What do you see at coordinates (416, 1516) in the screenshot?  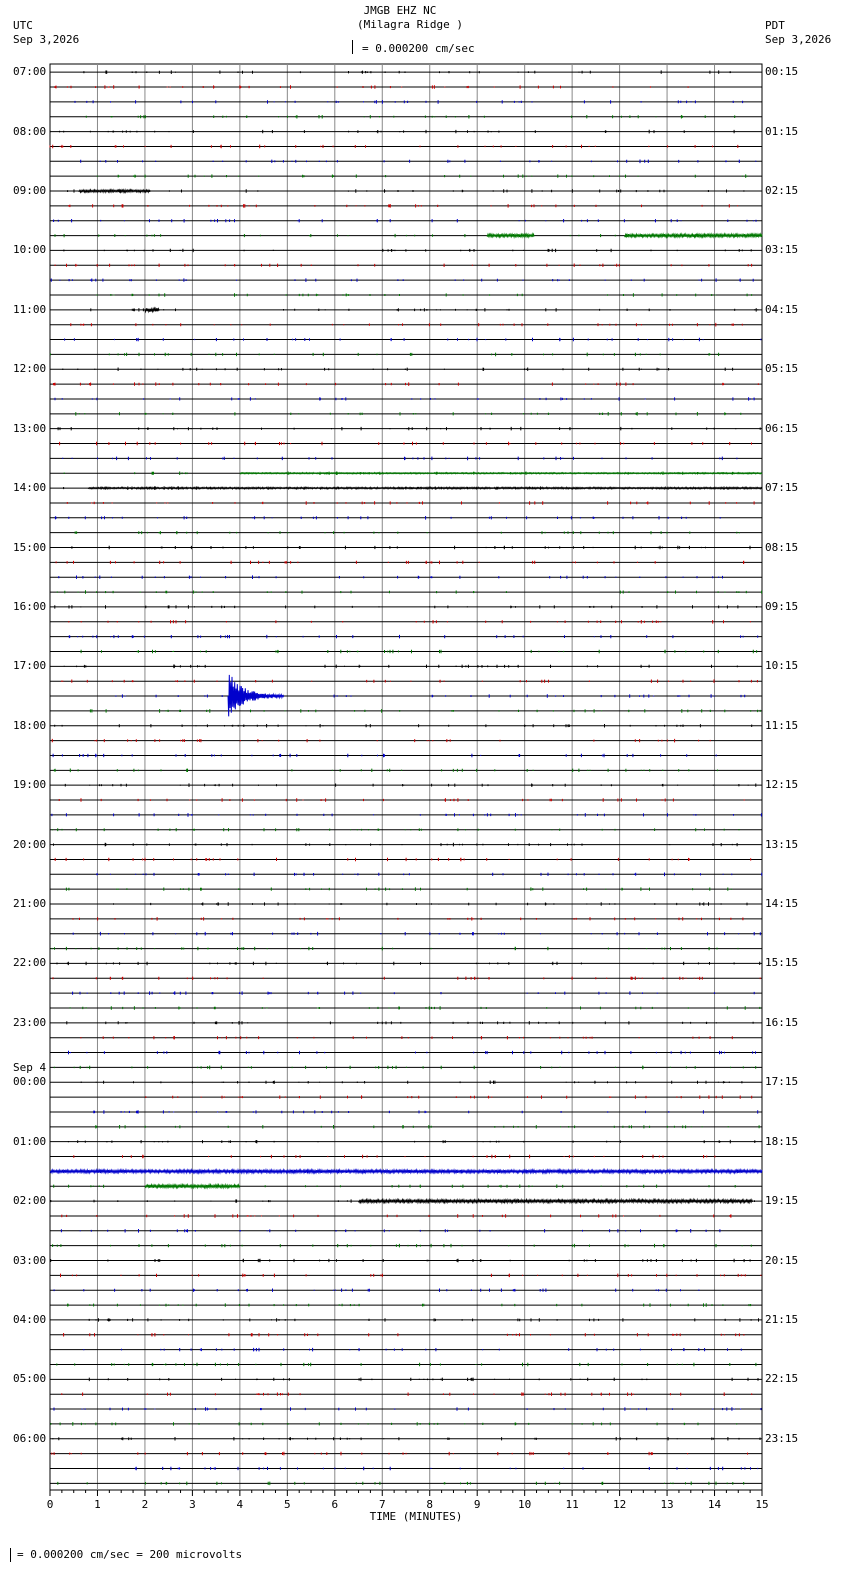 I see `x-axis-label: TIME (MINUTES)` at bounding box center [416, 1516].